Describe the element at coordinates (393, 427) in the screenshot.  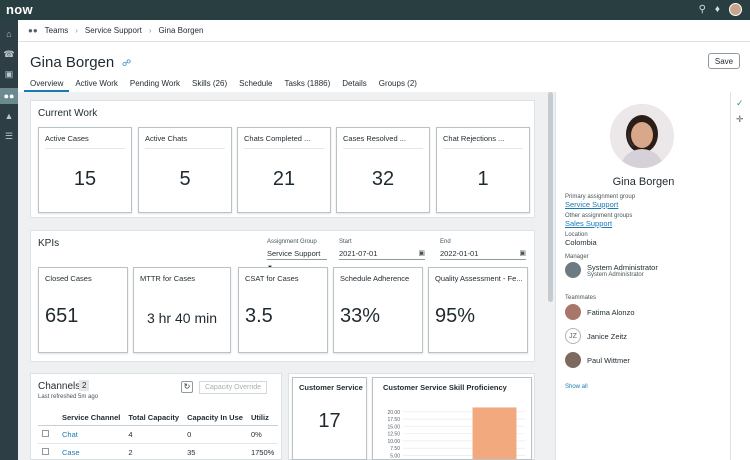
I see `y-tick-label: 15.00` at that location.